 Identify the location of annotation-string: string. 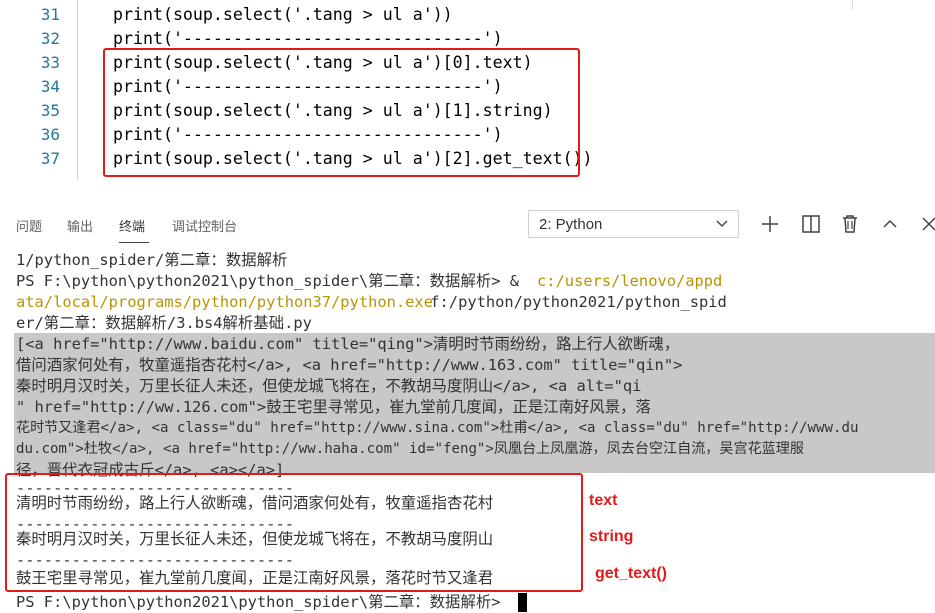
(611, 536).